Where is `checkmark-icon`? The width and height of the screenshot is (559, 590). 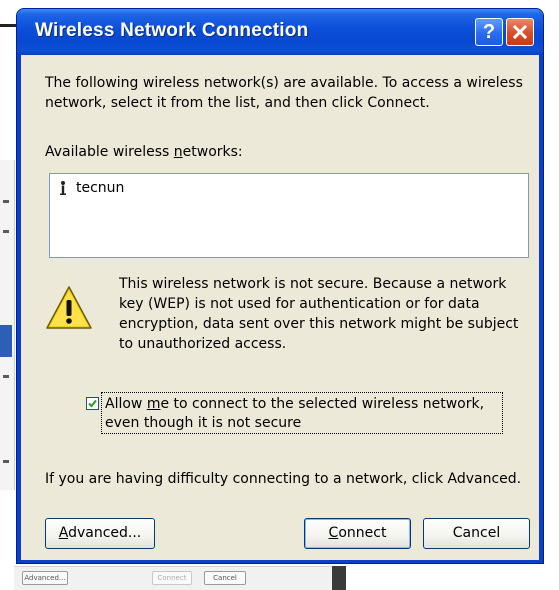
checkmark-icon is located at coordinates (92, 403).